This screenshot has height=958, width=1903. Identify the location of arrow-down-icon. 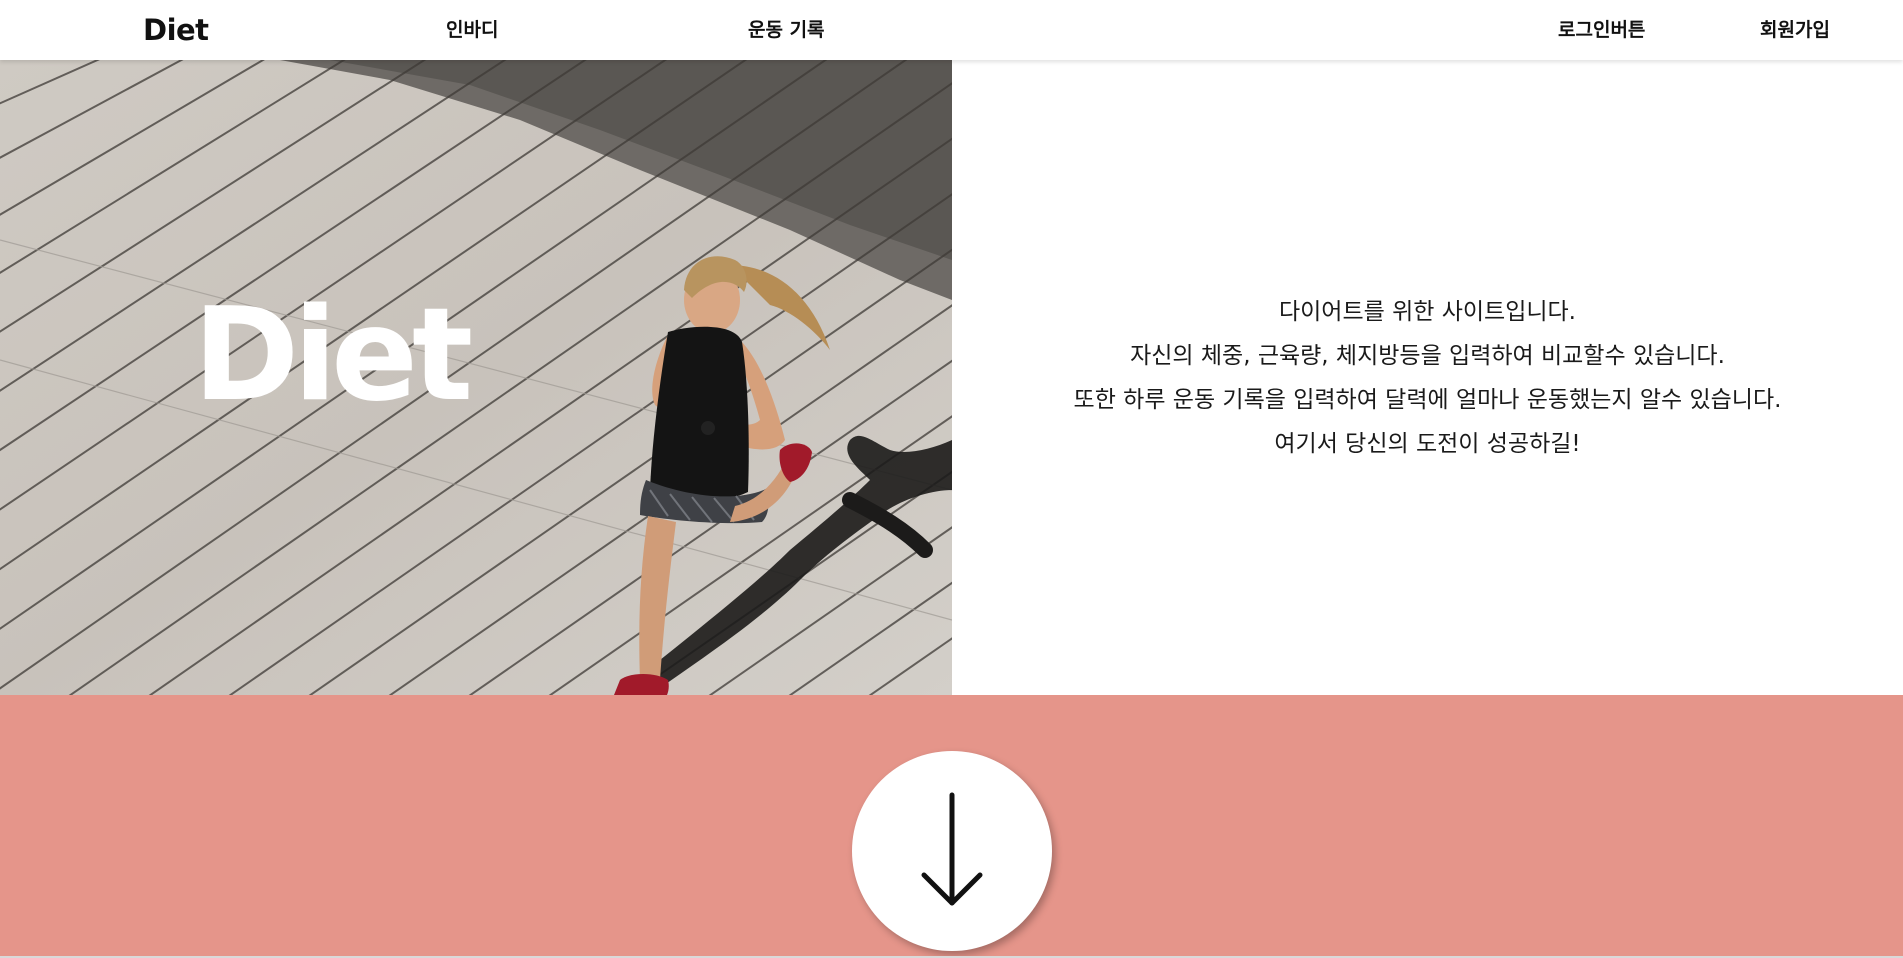
(952, 849).